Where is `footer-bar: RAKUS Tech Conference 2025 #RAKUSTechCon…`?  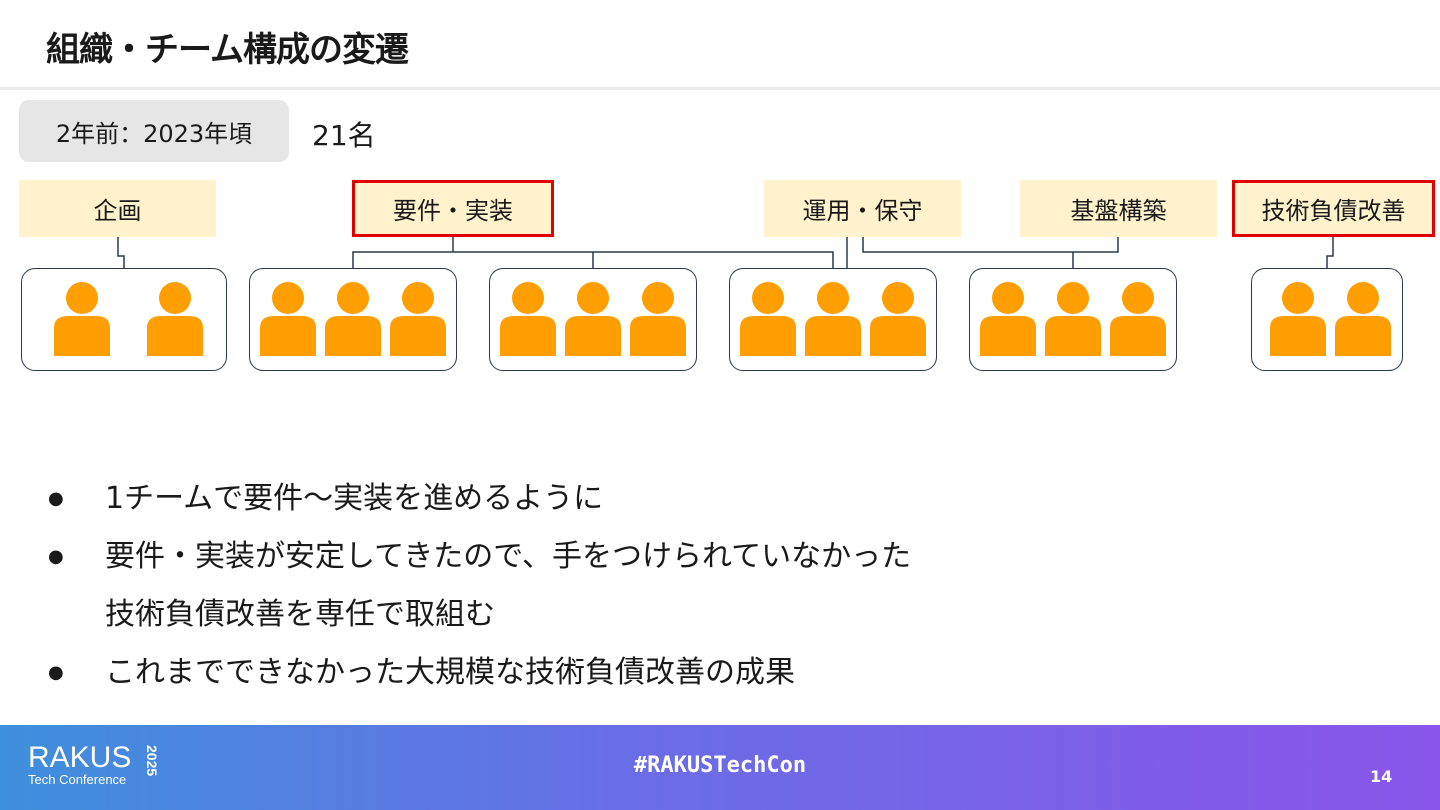 footer-bar: RAKUS Tech Conference 2025 #RAKUSTechCon… is located at coordinates (720, 767).